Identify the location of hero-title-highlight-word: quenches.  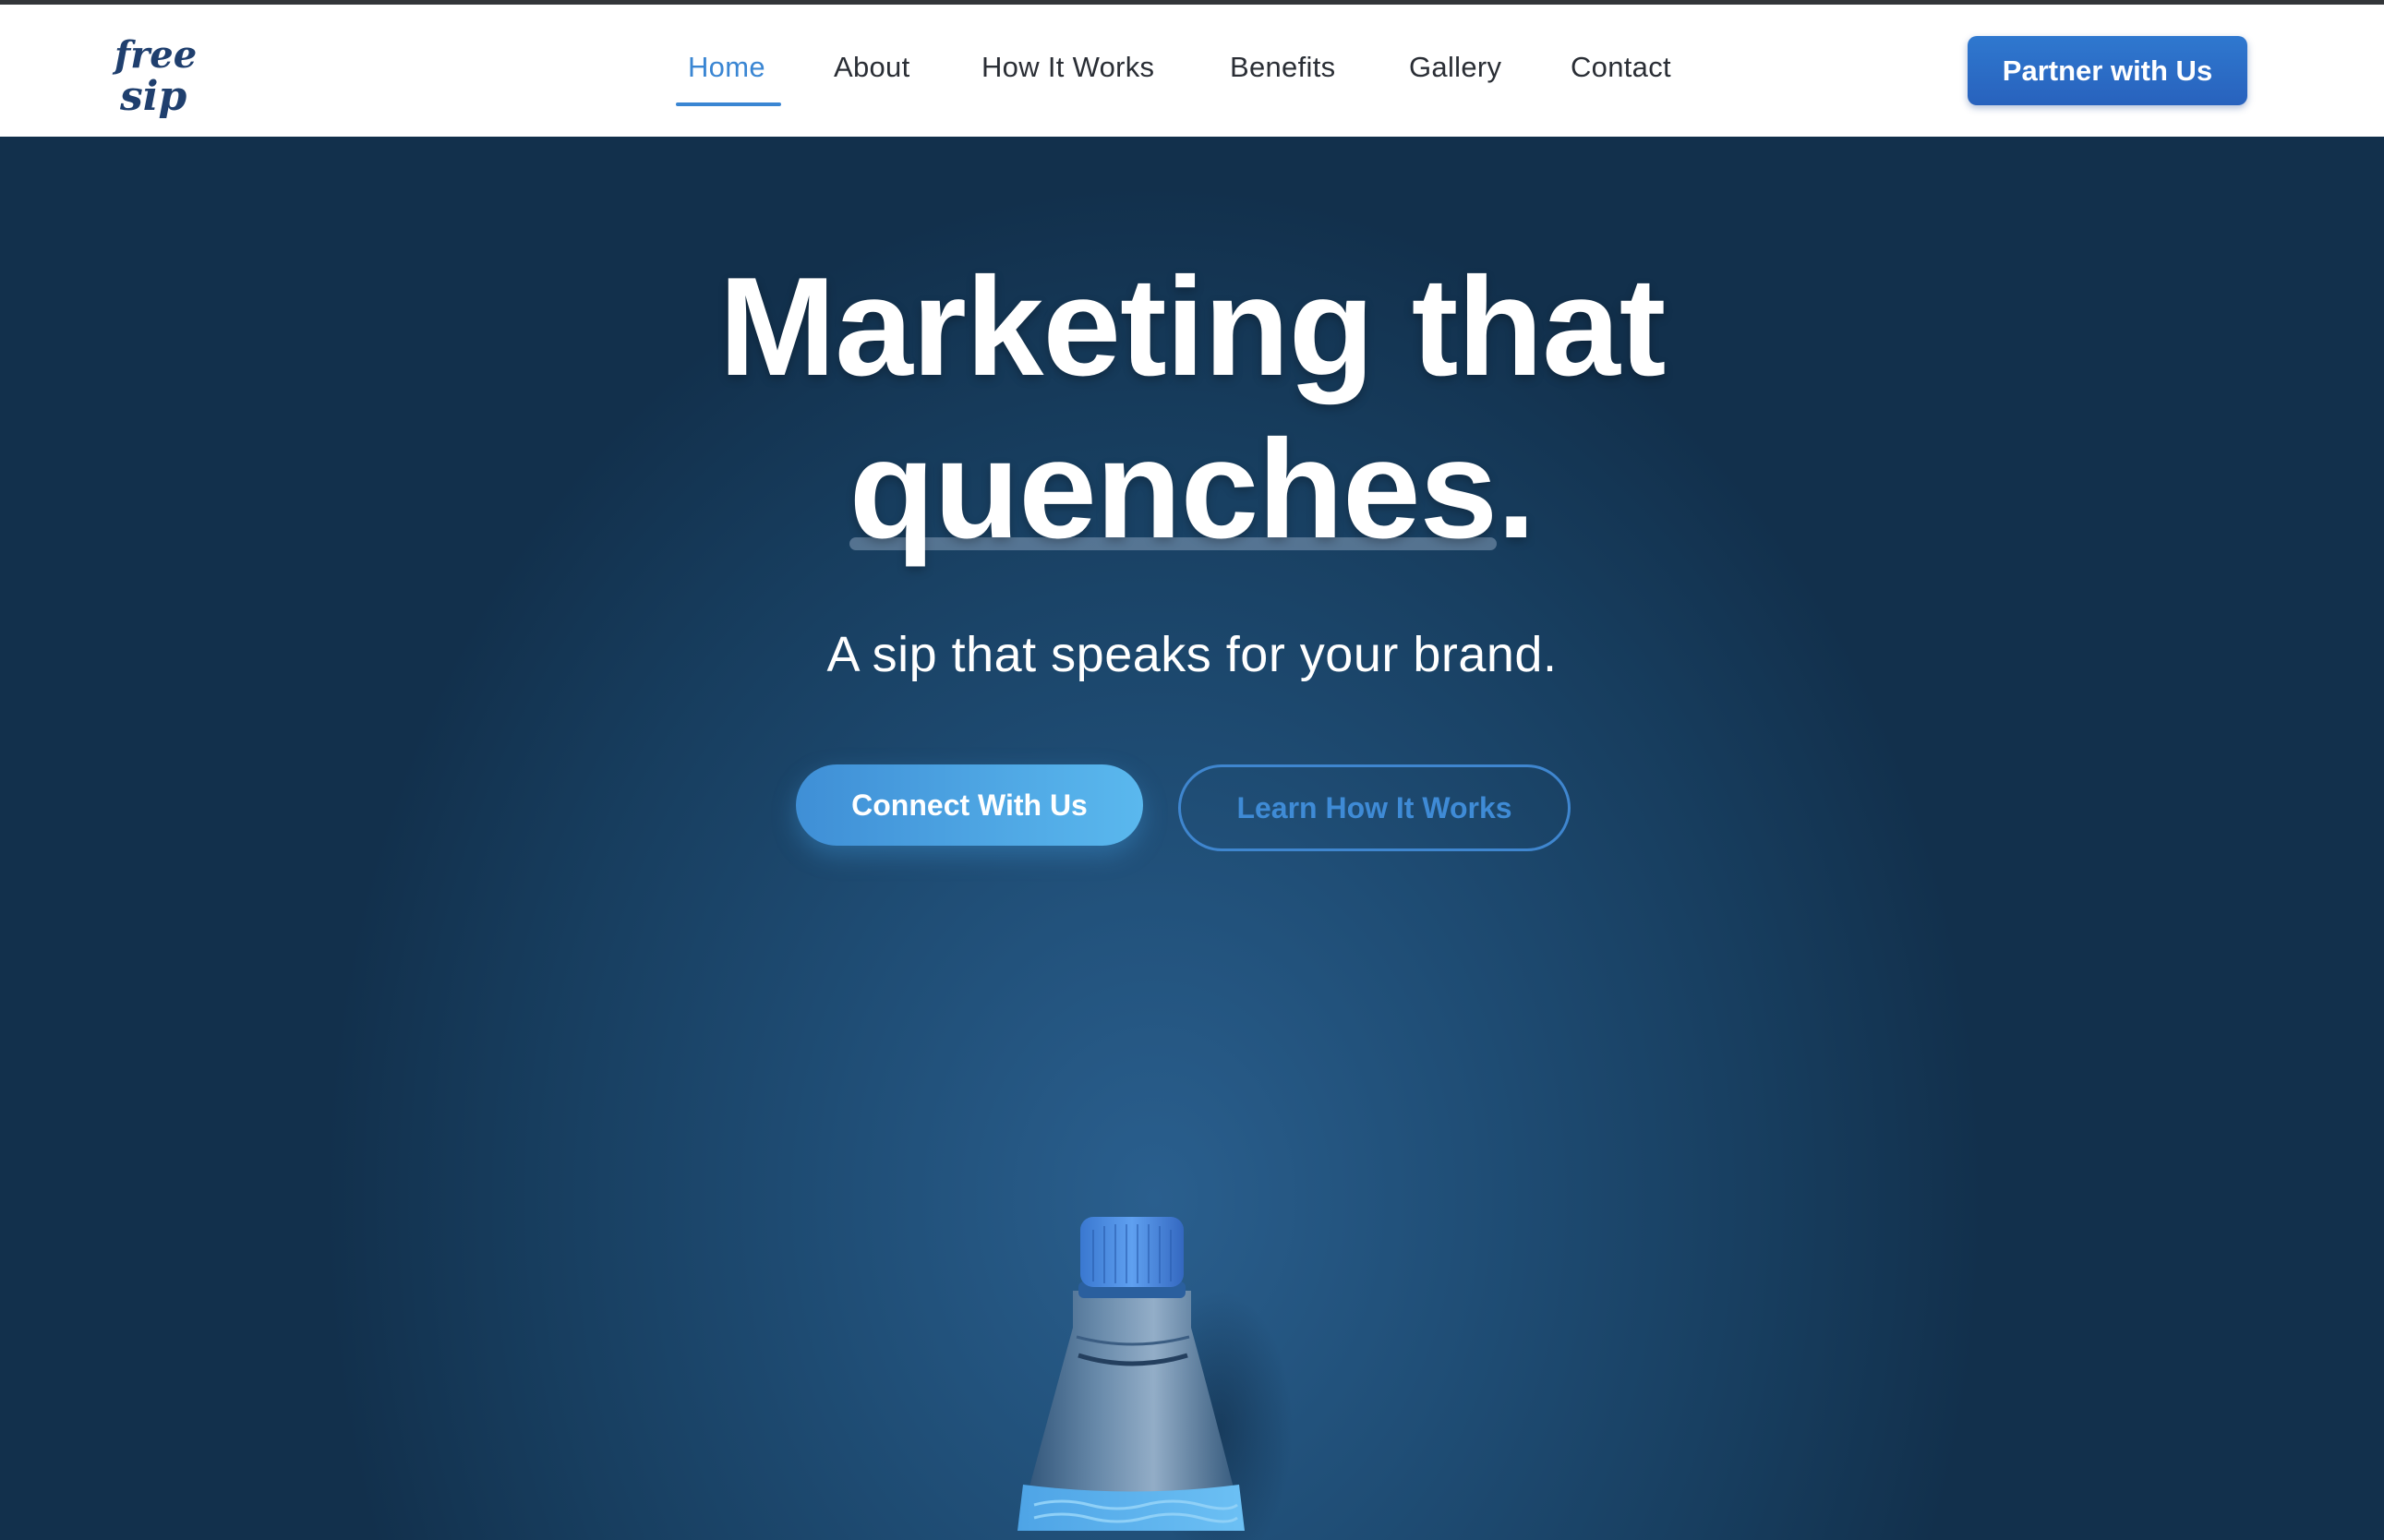
(1174, 490).